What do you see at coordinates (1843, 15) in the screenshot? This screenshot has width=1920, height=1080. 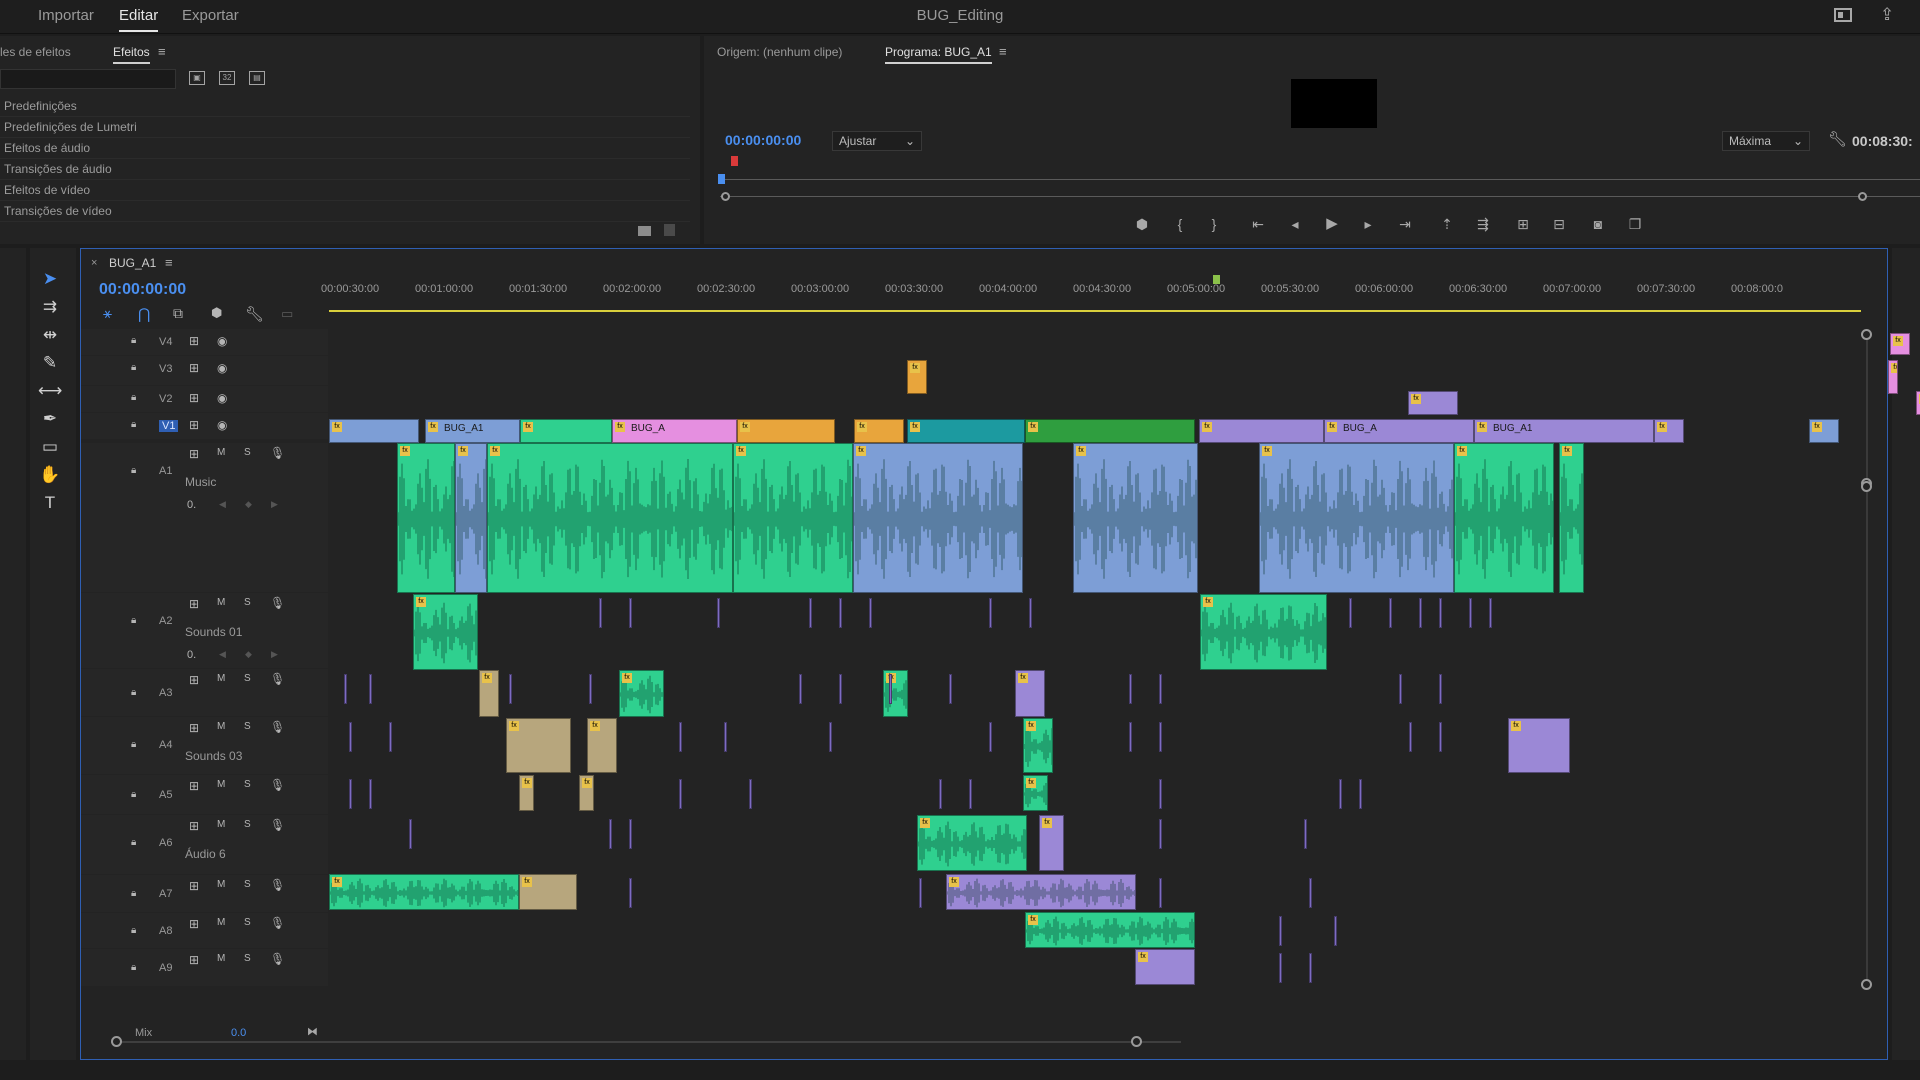 I see `panel-layout-icon` at bounding box center [1843, 15].